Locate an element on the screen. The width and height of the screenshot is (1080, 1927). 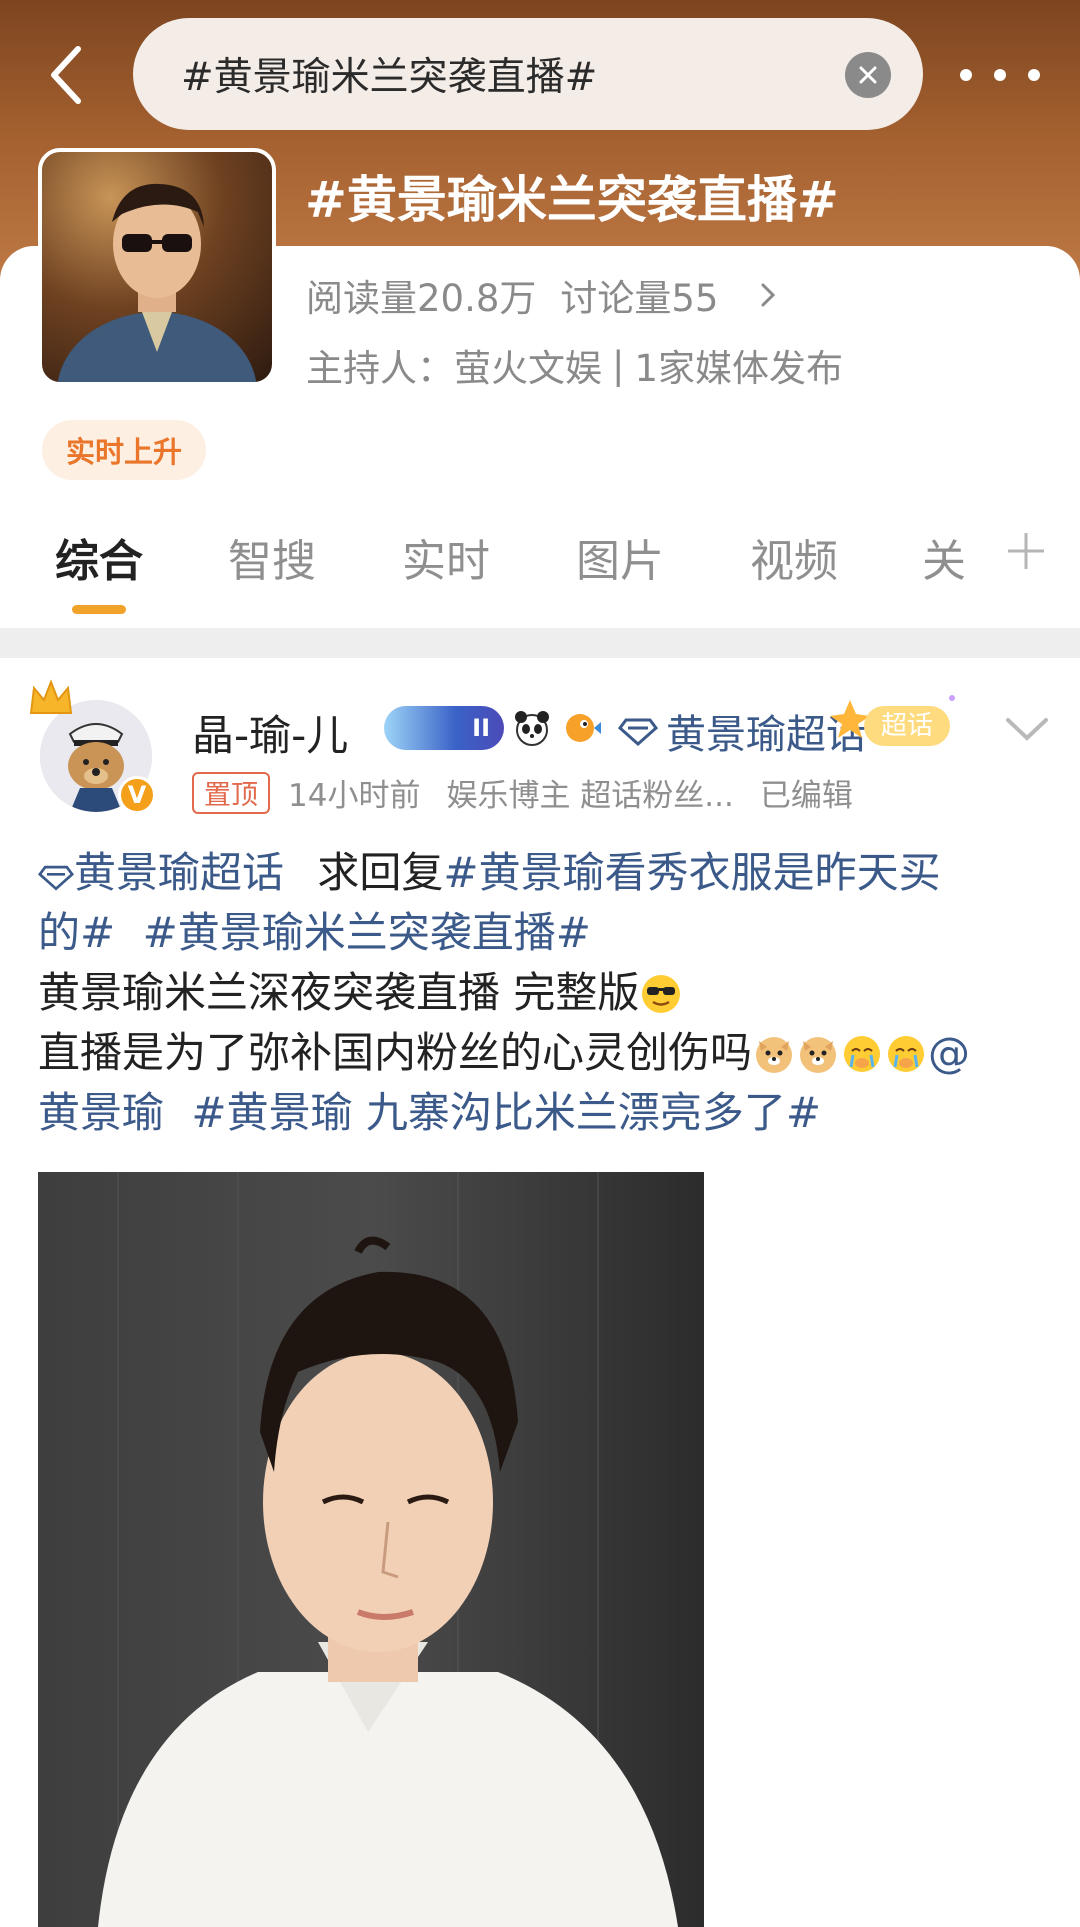
topic-host-row: 主持人： 萤火文娱 | 1家媒体发布 is located at coordinates (574, 365).